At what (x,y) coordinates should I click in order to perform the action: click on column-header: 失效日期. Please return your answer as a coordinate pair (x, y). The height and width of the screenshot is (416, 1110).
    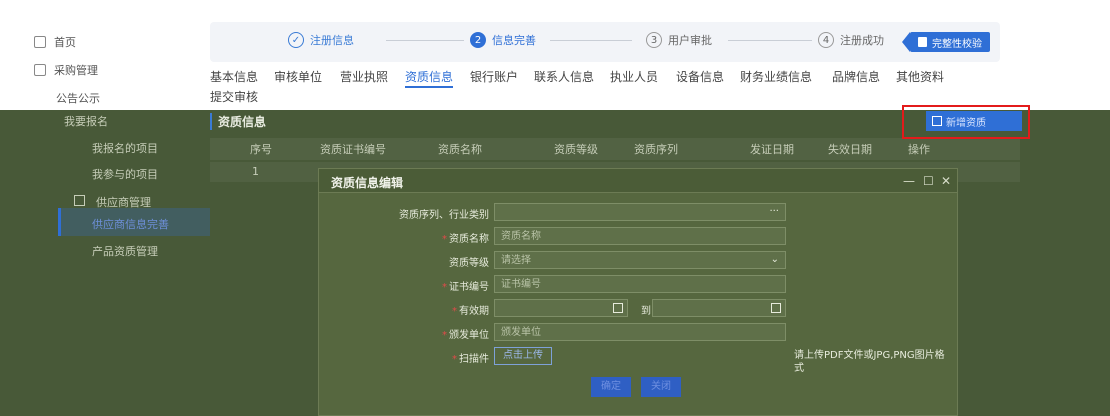
    Looking at the image, I should click on (850, 149).